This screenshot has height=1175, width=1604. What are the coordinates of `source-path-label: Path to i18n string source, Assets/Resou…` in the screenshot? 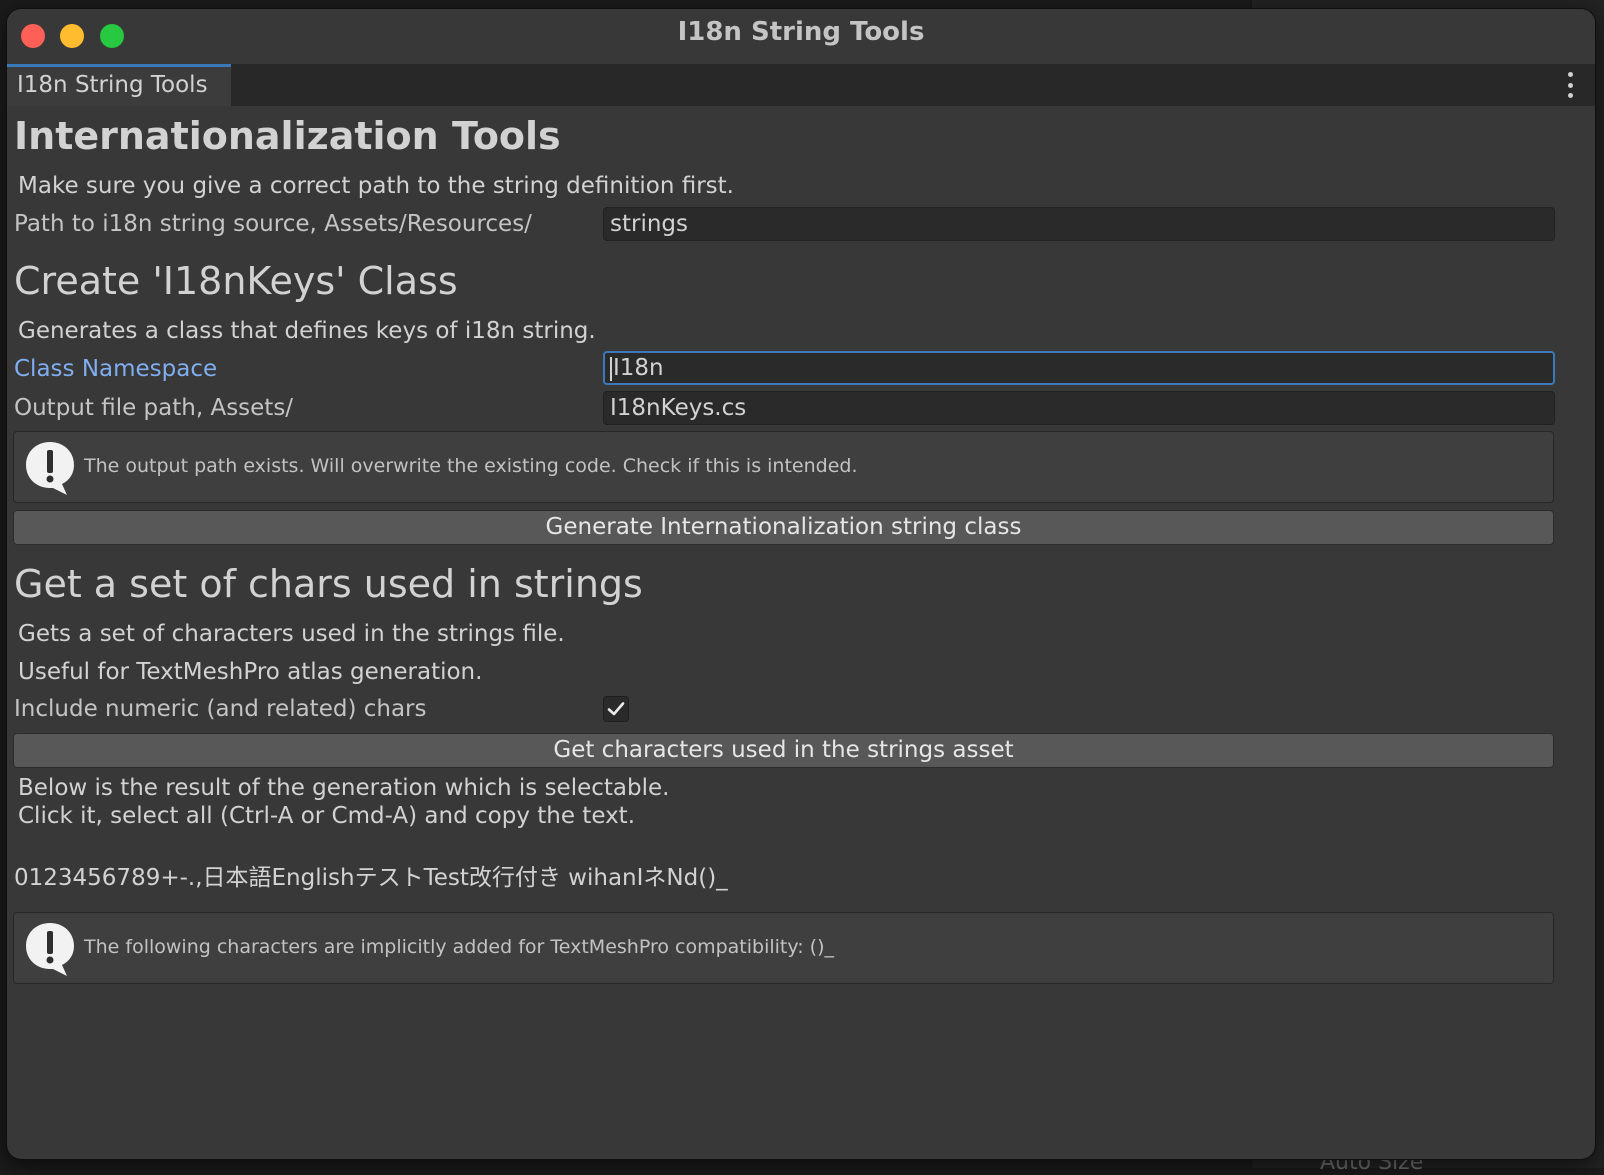 It's located at (273, 224).